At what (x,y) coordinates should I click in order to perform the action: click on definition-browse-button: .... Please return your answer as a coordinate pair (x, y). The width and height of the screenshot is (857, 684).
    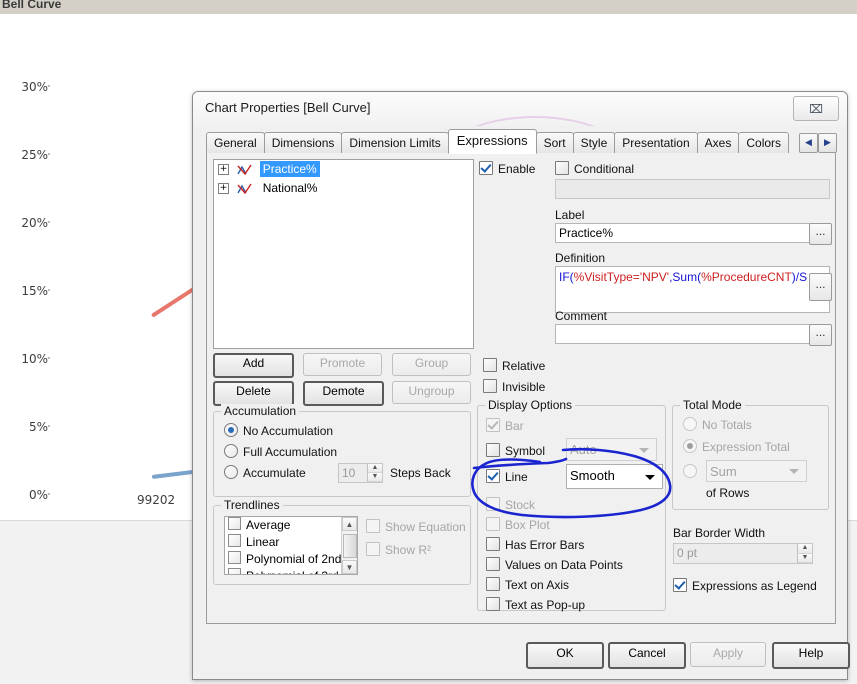
    Looking at the image, I should click on (820, 287).